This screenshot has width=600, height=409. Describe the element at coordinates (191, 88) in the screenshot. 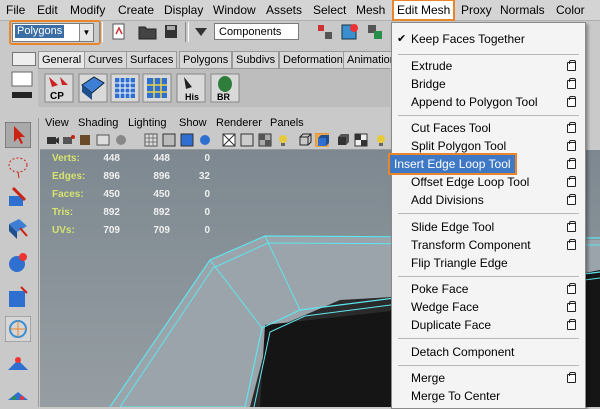

I see `history-icon: His` at that location.